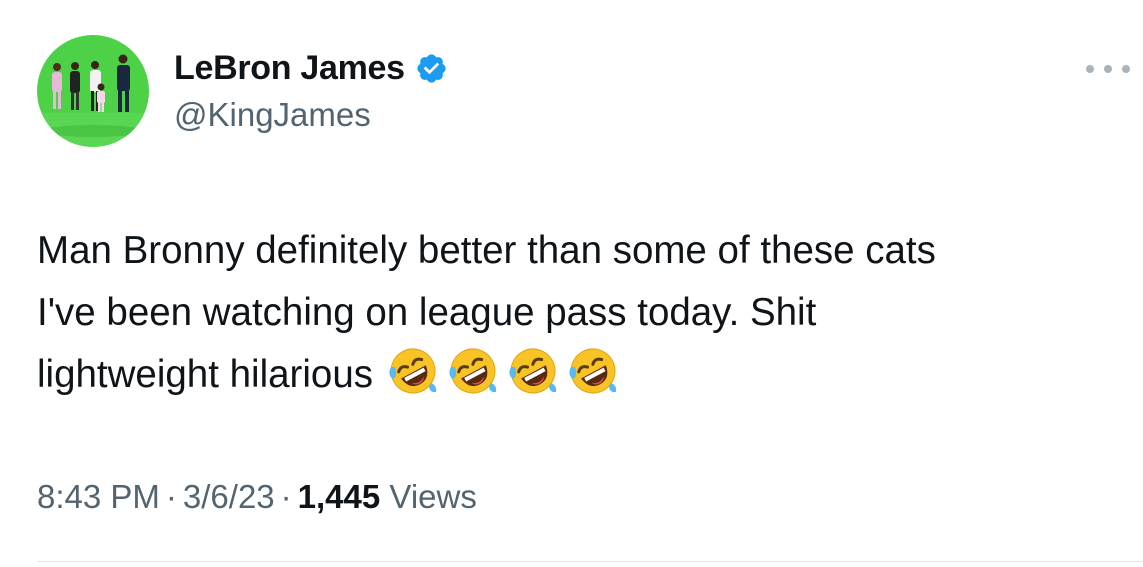 The width and height of the screenshot is (1143, 567). Describe the element at coordinates (339, 496) in the screenshot. I see `views-count: 1,445` at that location.